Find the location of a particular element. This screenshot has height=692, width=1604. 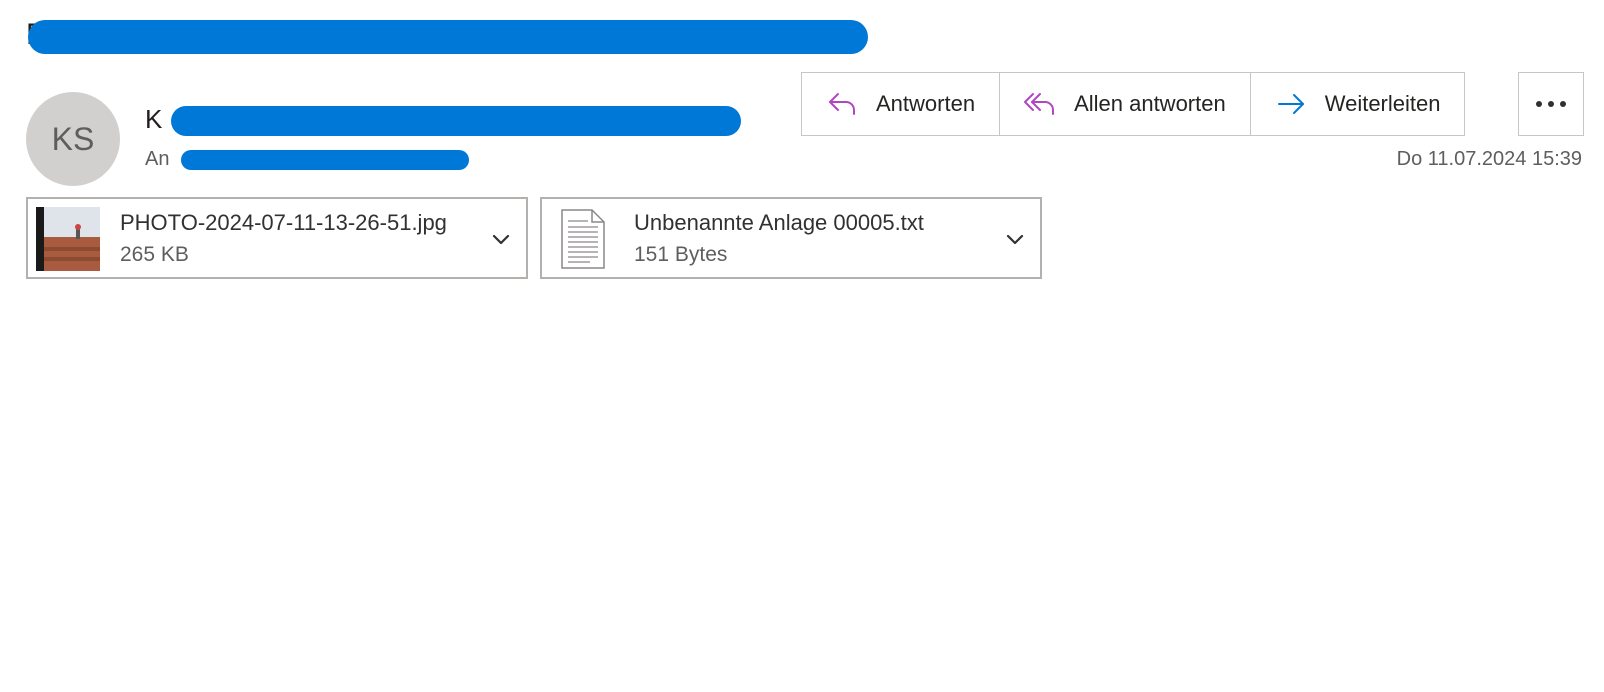

reply-all-button: Allen antworten is located at coordinates (1125, 104).